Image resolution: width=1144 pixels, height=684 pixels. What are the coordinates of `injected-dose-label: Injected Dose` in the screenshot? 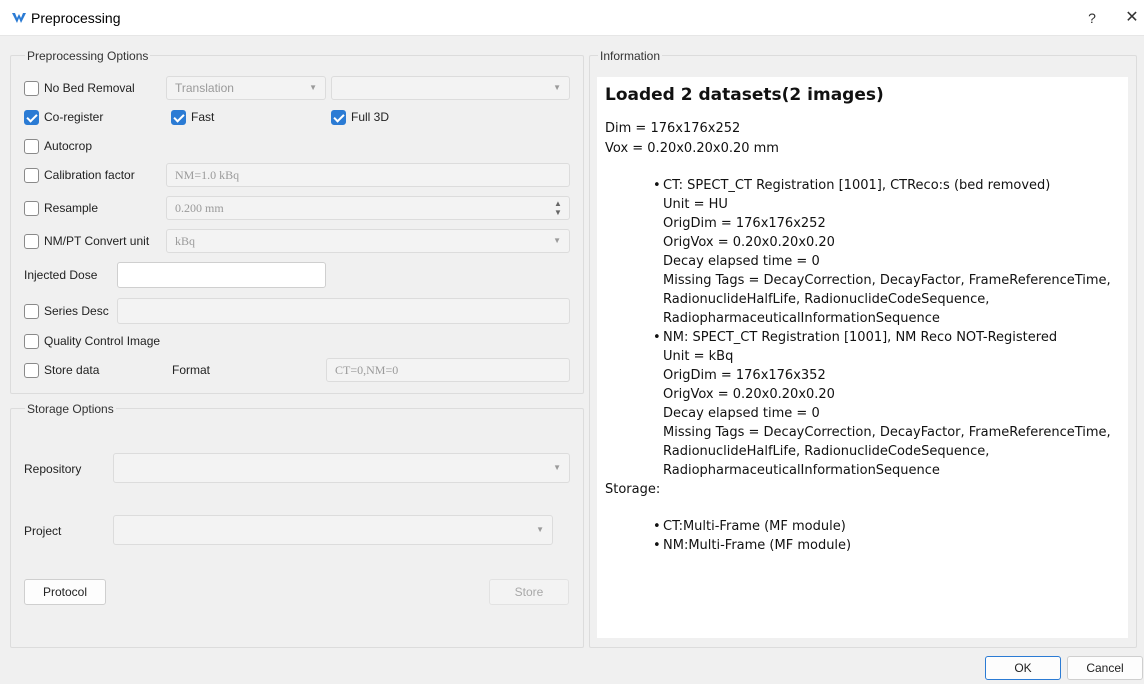 It's located at (61, 275).